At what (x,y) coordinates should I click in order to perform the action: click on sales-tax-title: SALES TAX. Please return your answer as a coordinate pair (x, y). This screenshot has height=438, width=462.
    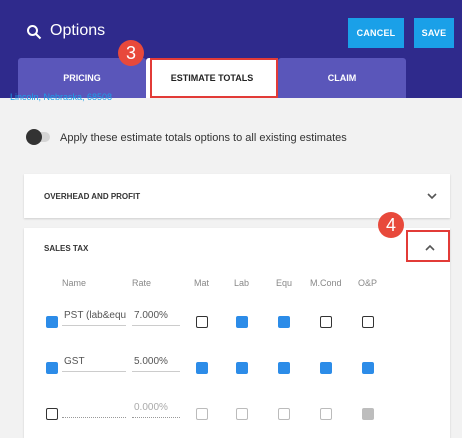
    Looking at the image, I should click on (66, 248).